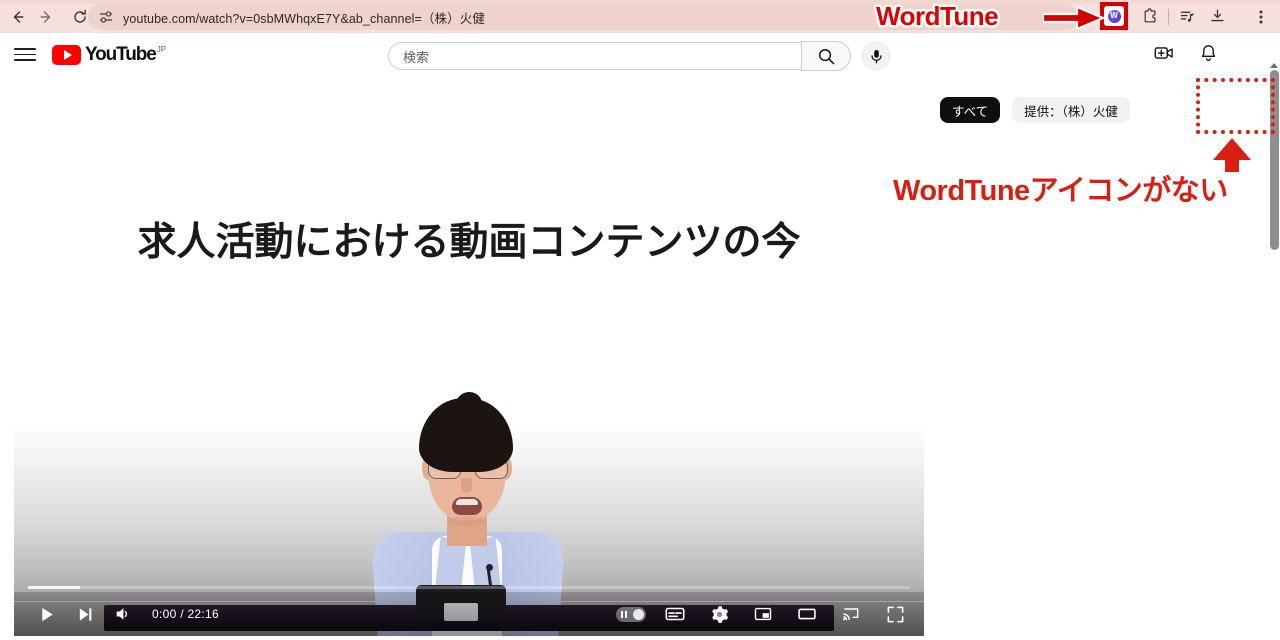 The width and height of the screenshot is (1280, 640). I want to click on next-icon, so click(85, 614).